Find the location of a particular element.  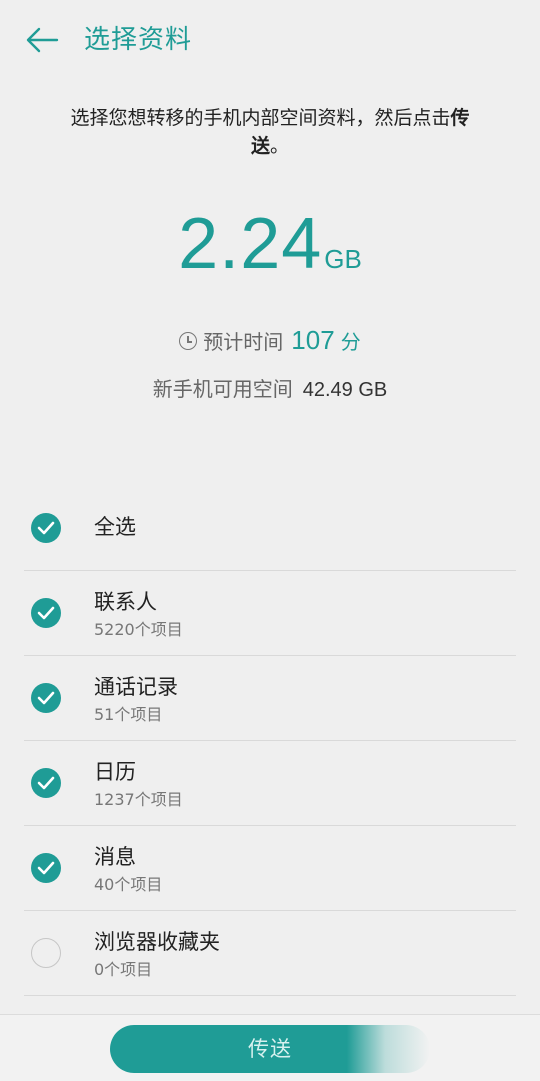

transfer-size-unit: GB is located at coordinates (343, 259).